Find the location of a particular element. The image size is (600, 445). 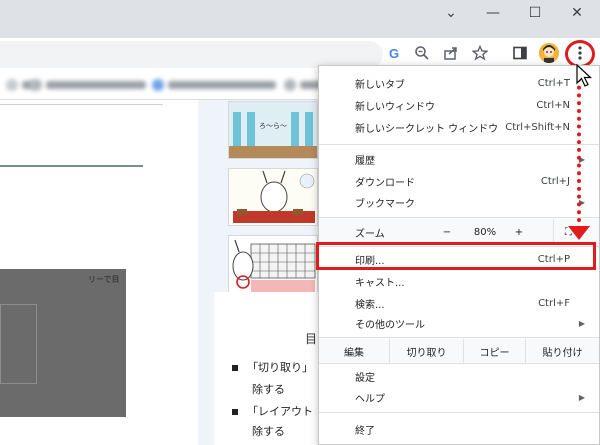

close-button: ✕ is located at coordinates (577, 13).